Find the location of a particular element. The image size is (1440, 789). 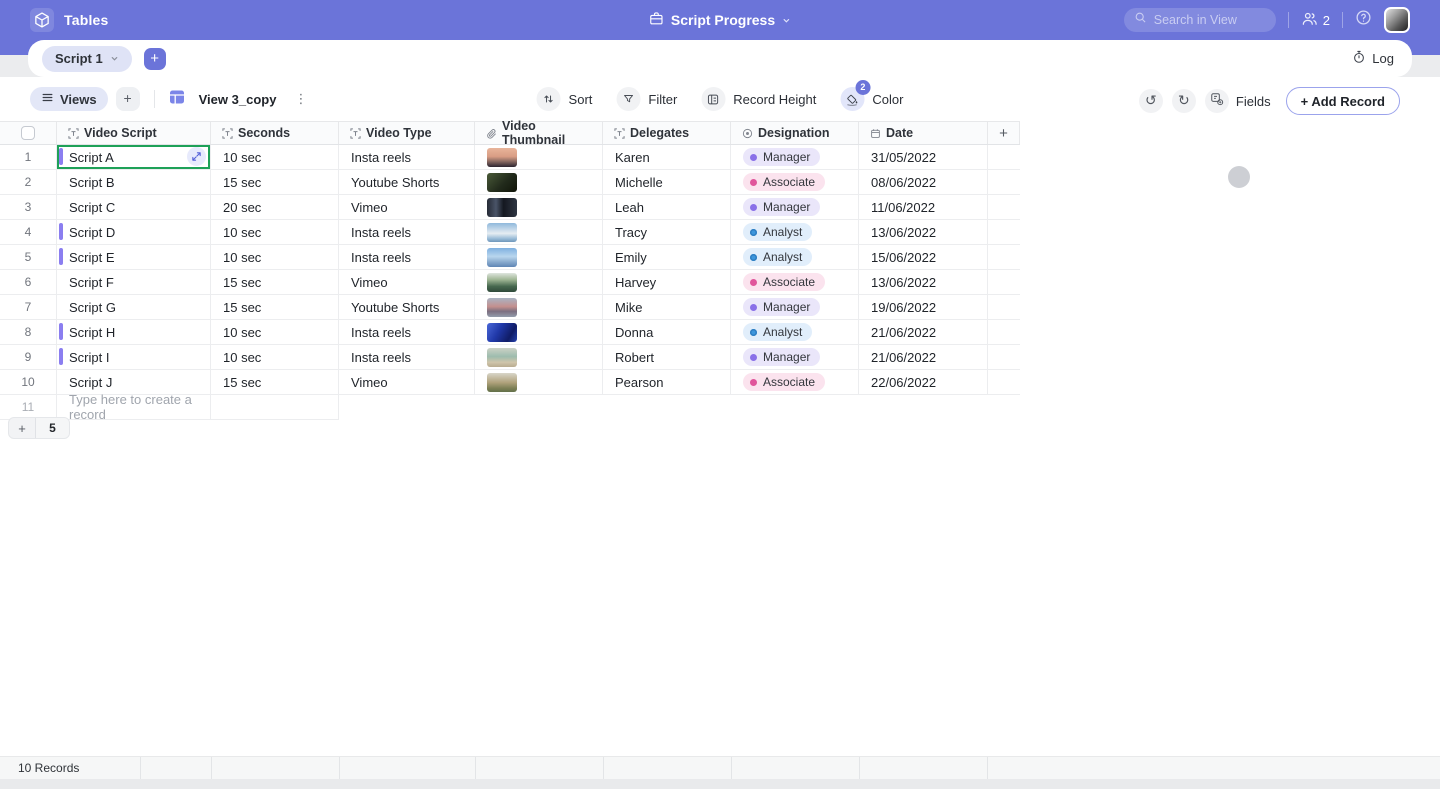

cell-date: 08/06/2022 is located at coordinates (923, 182).